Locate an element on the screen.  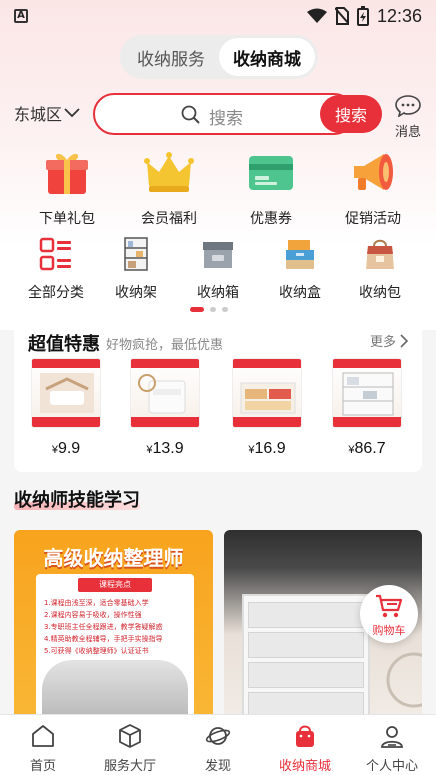
chevron-down-icon is located at coordinates (72, 113).